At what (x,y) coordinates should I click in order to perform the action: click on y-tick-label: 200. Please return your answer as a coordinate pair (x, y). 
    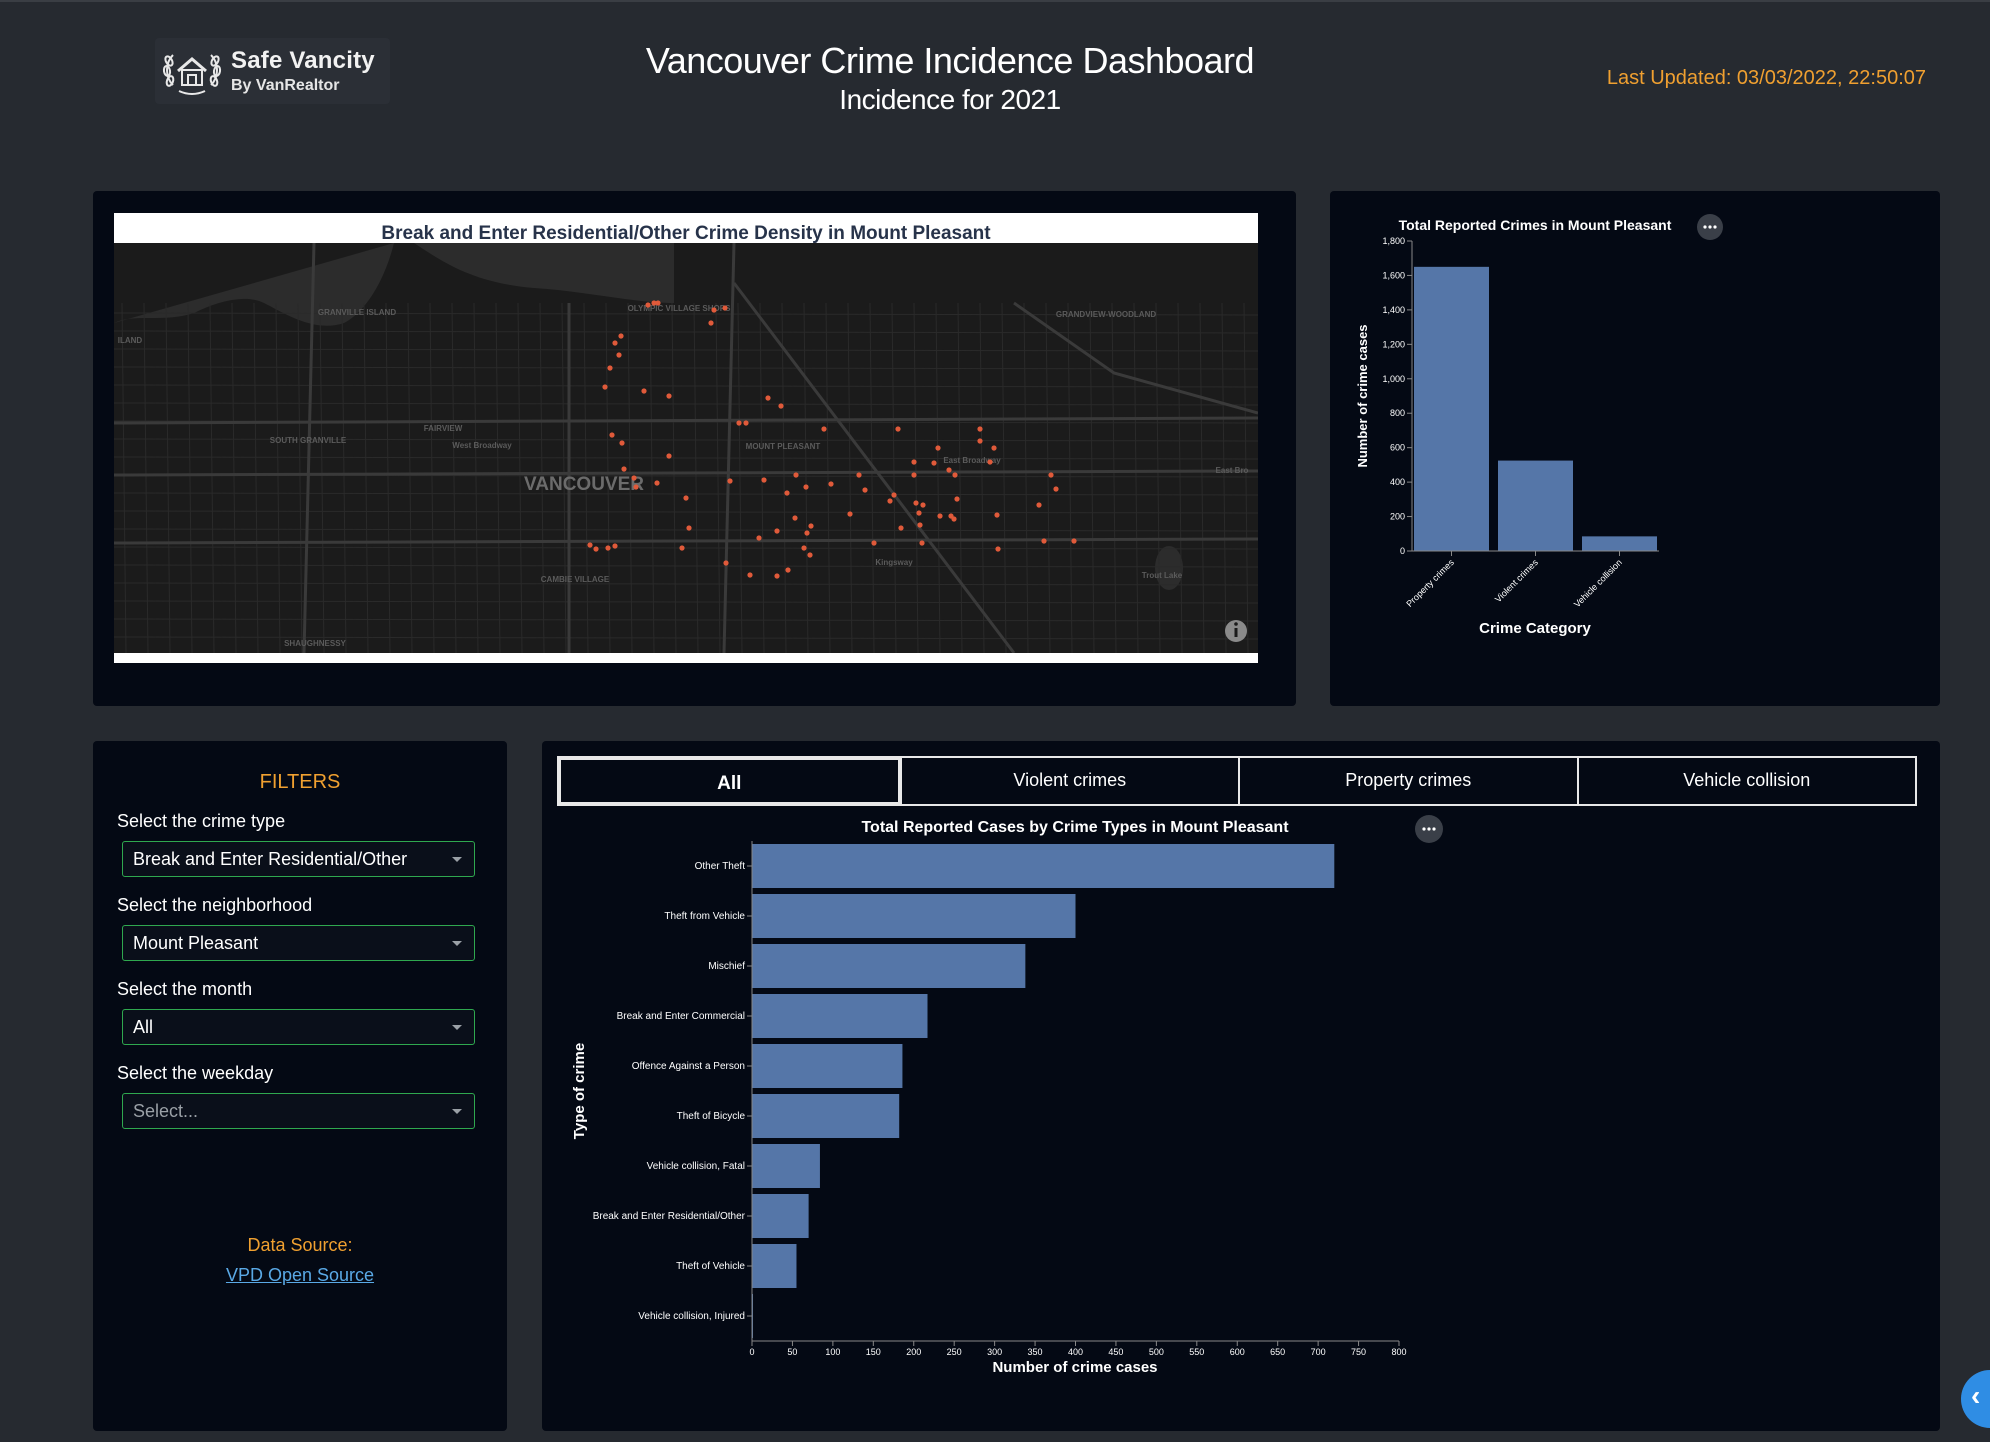
    Looking at the image, I should click on (1397, 517).